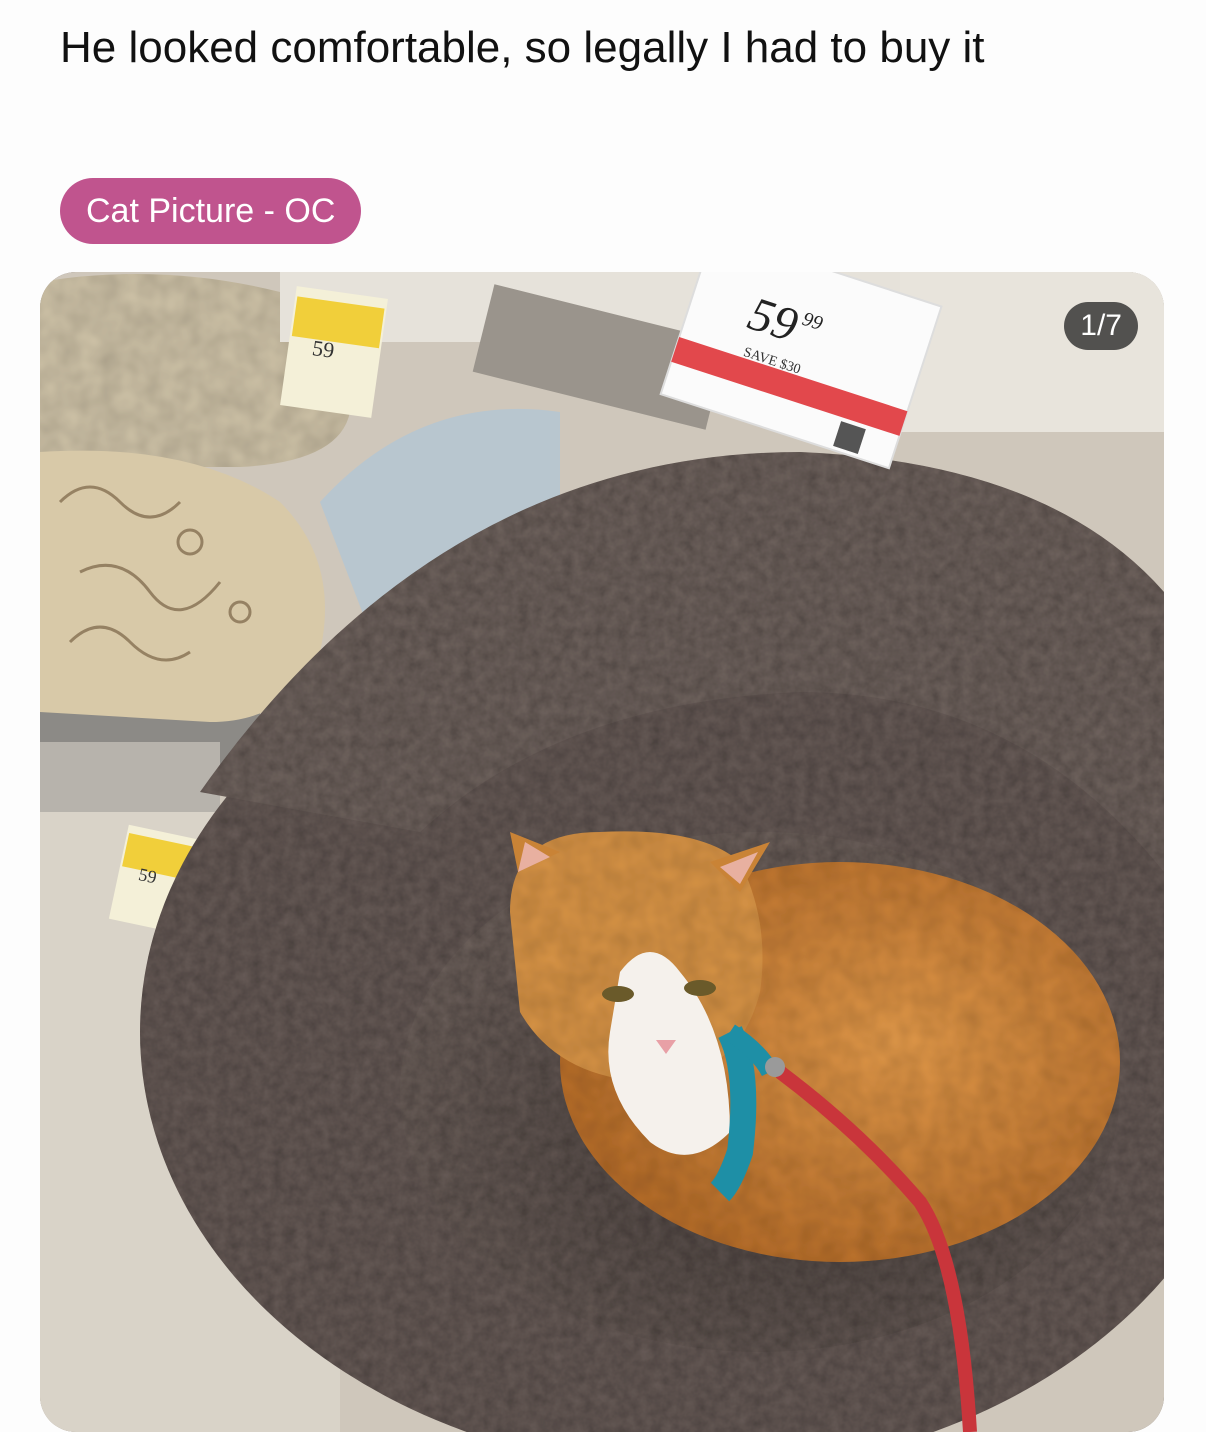 Image resolution: width=1206 pixels, height=1432 pixels. I want to click on shelf-price-text: 59, so click(323, 349).